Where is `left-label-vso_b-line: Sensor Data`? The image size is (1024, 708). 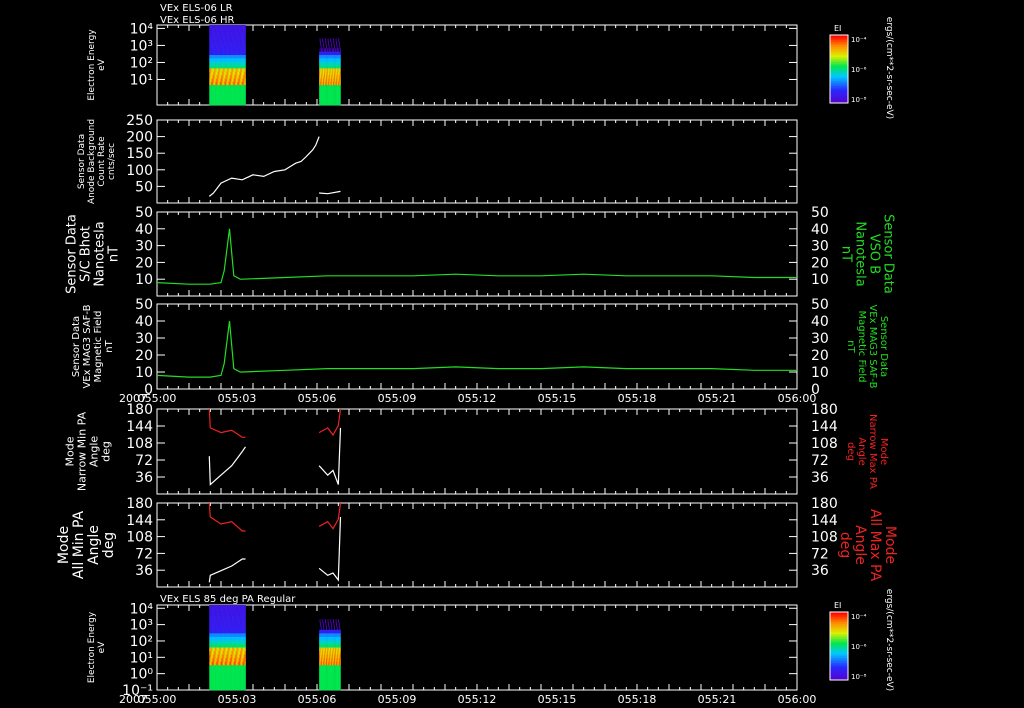 left-label-vso_b-line: Sensor Data is located at coordinates (71, 254).